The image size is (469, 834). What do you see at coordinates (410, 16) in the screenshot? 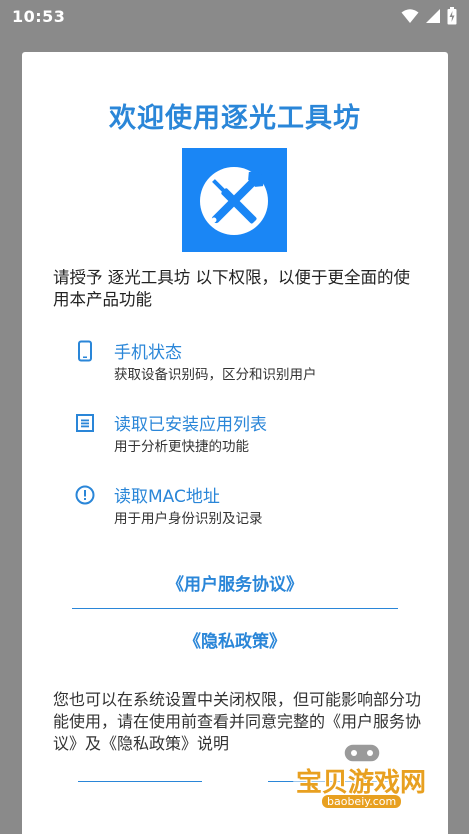
I see `wifi-icon` at bounding box center [410, 16].